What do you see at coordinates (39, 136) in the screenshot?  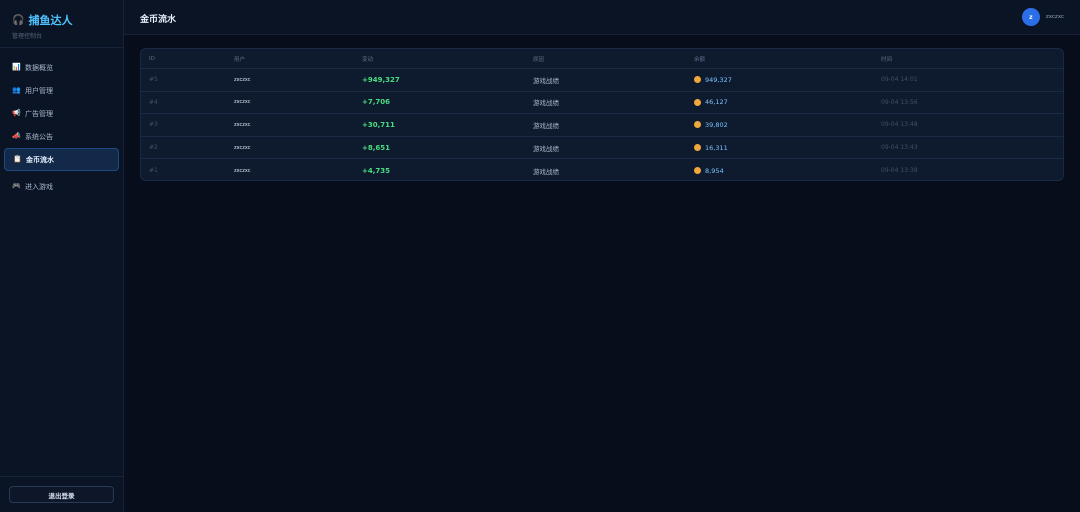 I see `sidebar-item-label: 系统公告` at bounding box center [39, 136].